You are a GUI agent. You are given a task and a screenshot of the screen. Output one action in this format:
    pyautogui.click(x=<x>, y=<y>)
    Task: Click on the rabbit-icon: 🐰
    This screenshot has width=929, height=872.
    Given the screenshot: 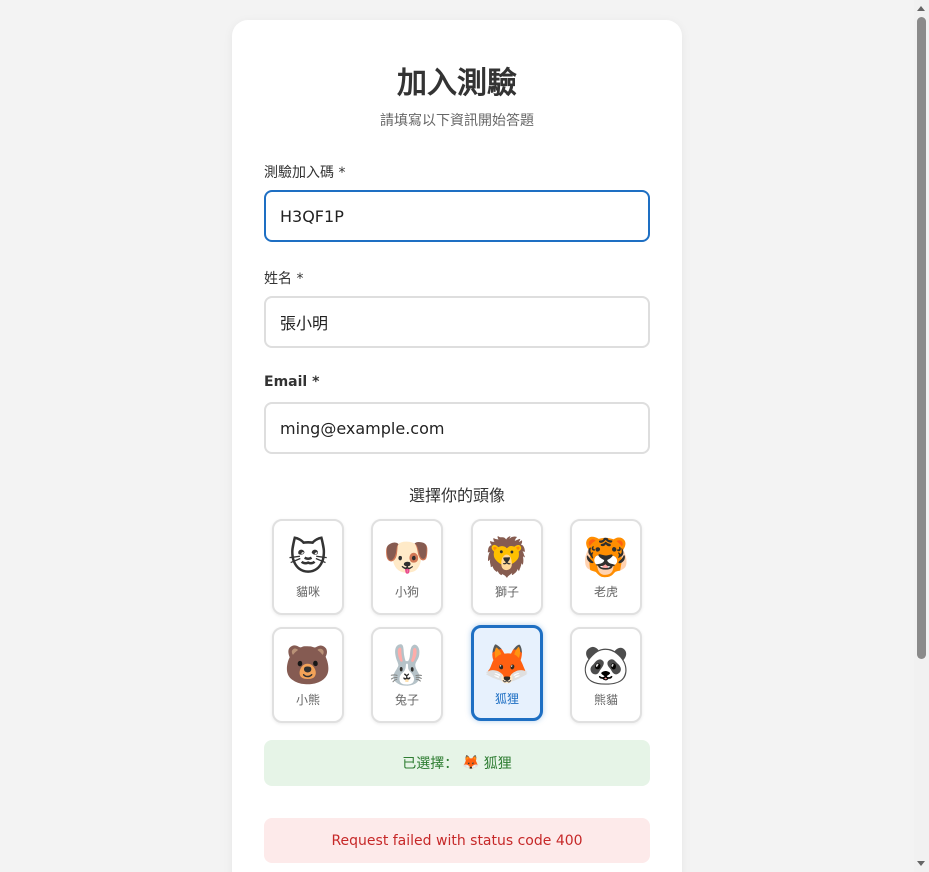 What is the action you would take?
    pyautogui.click(x=407, y=665)
    